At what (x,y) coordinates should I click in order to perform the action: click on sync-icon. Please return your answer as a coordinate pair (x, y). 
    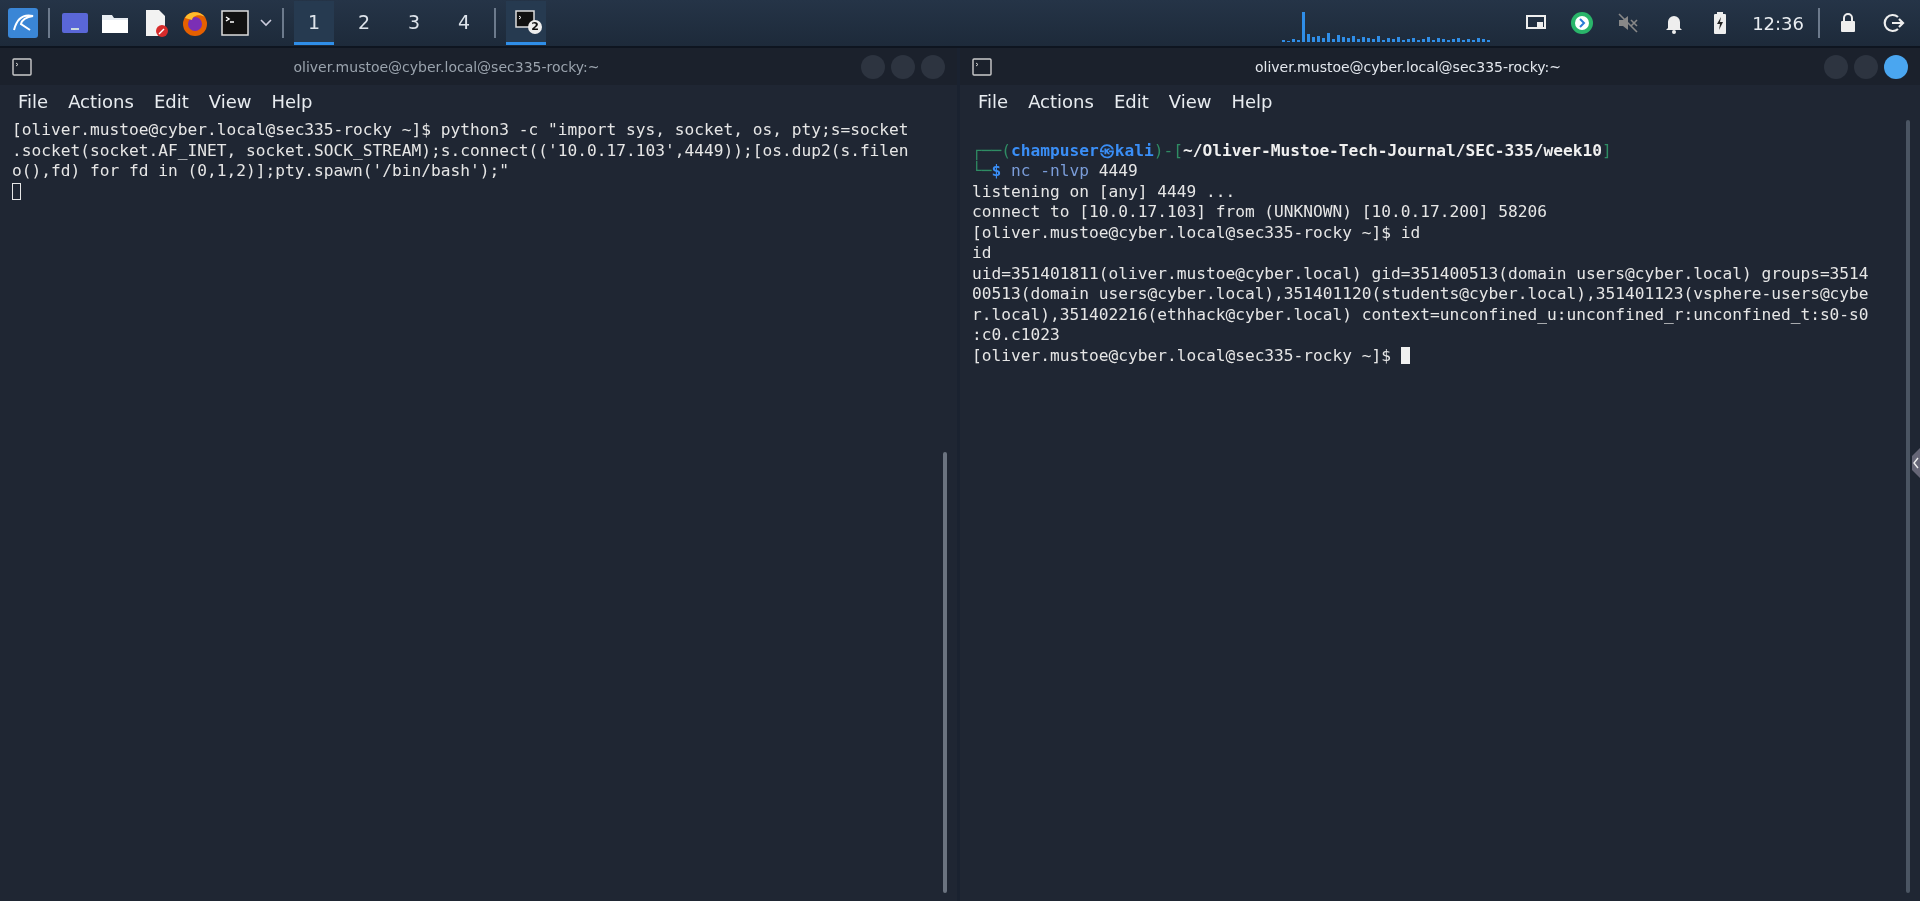
    Looking at the image, I should click on (1582, 23).